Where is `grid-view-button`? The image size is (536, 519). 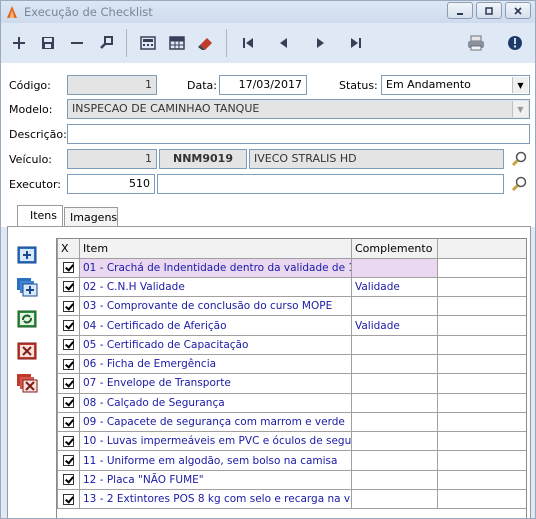 grid-view-button is located at coordinates (177, 43).